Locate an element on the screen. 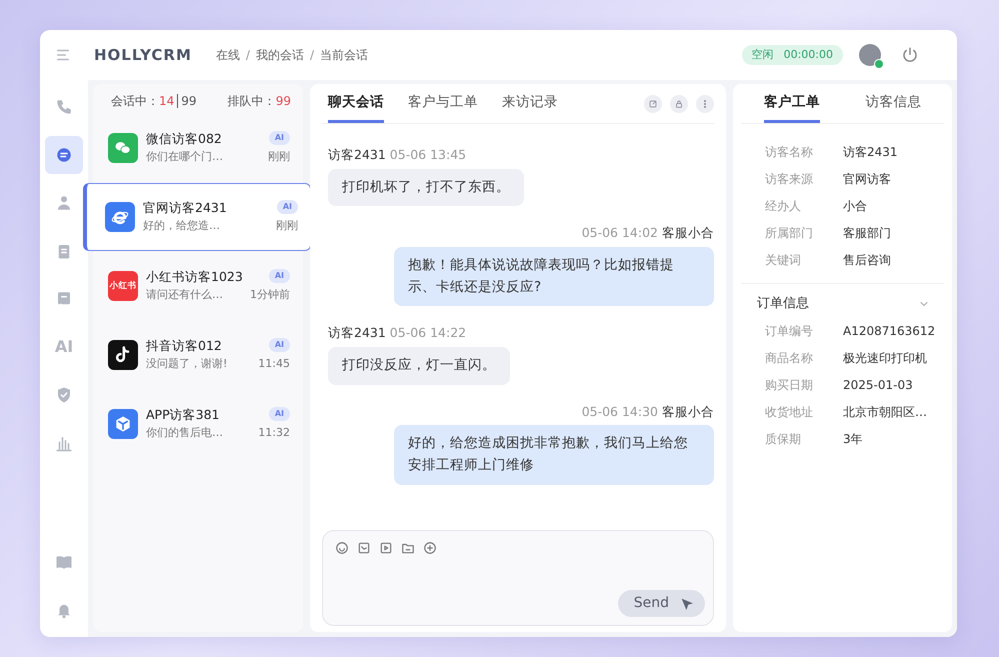 The width and height of the screenshot is (999, 657). order-section-header: 订单信息 is located at coordinates (842, 300).